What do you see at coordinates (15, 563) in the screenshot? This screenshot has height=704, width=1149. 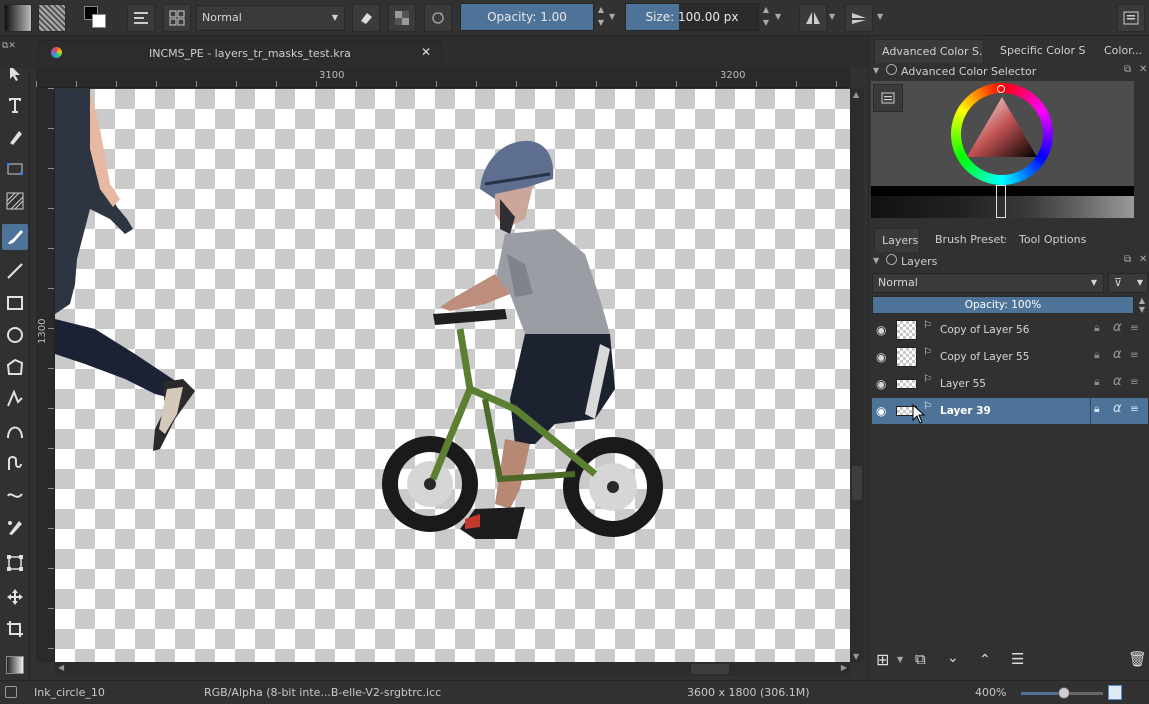 I see `transform-tool-icon` at bounding box center [15, 563].